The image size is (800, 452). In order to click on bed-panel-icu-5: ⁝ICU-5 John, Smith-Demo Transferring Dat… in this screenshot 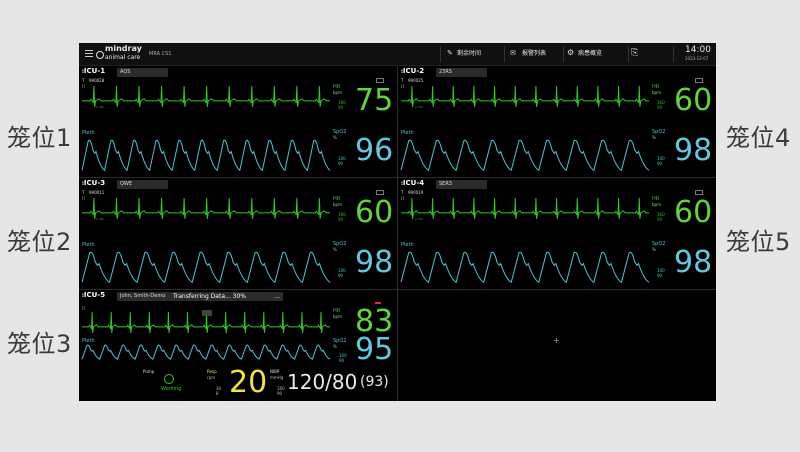, I will do `click(238, 345)`.